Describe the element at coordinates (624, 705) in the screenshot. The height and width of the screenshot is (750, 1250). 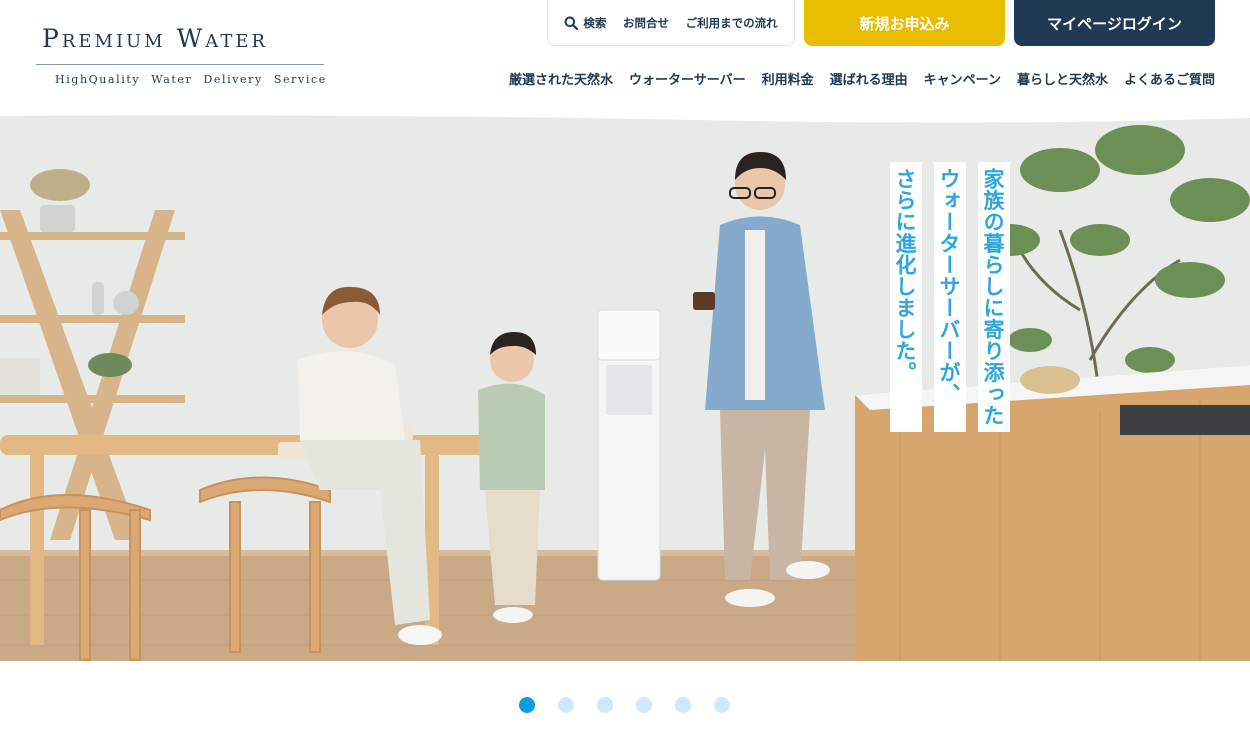
I see `carousel-pagination` at that location.